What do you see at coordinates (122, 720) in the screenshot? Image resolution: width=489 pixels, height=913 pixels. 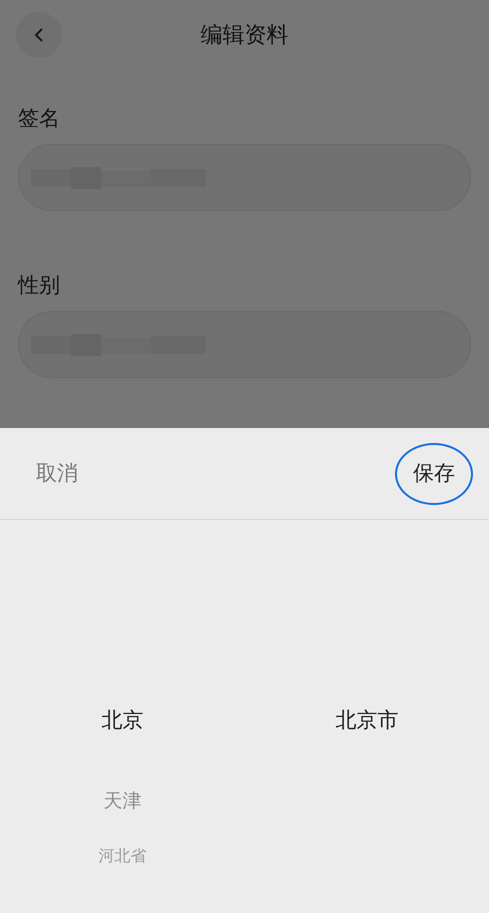 I see `picker-option: 北京` at bounding box center [122, 720].